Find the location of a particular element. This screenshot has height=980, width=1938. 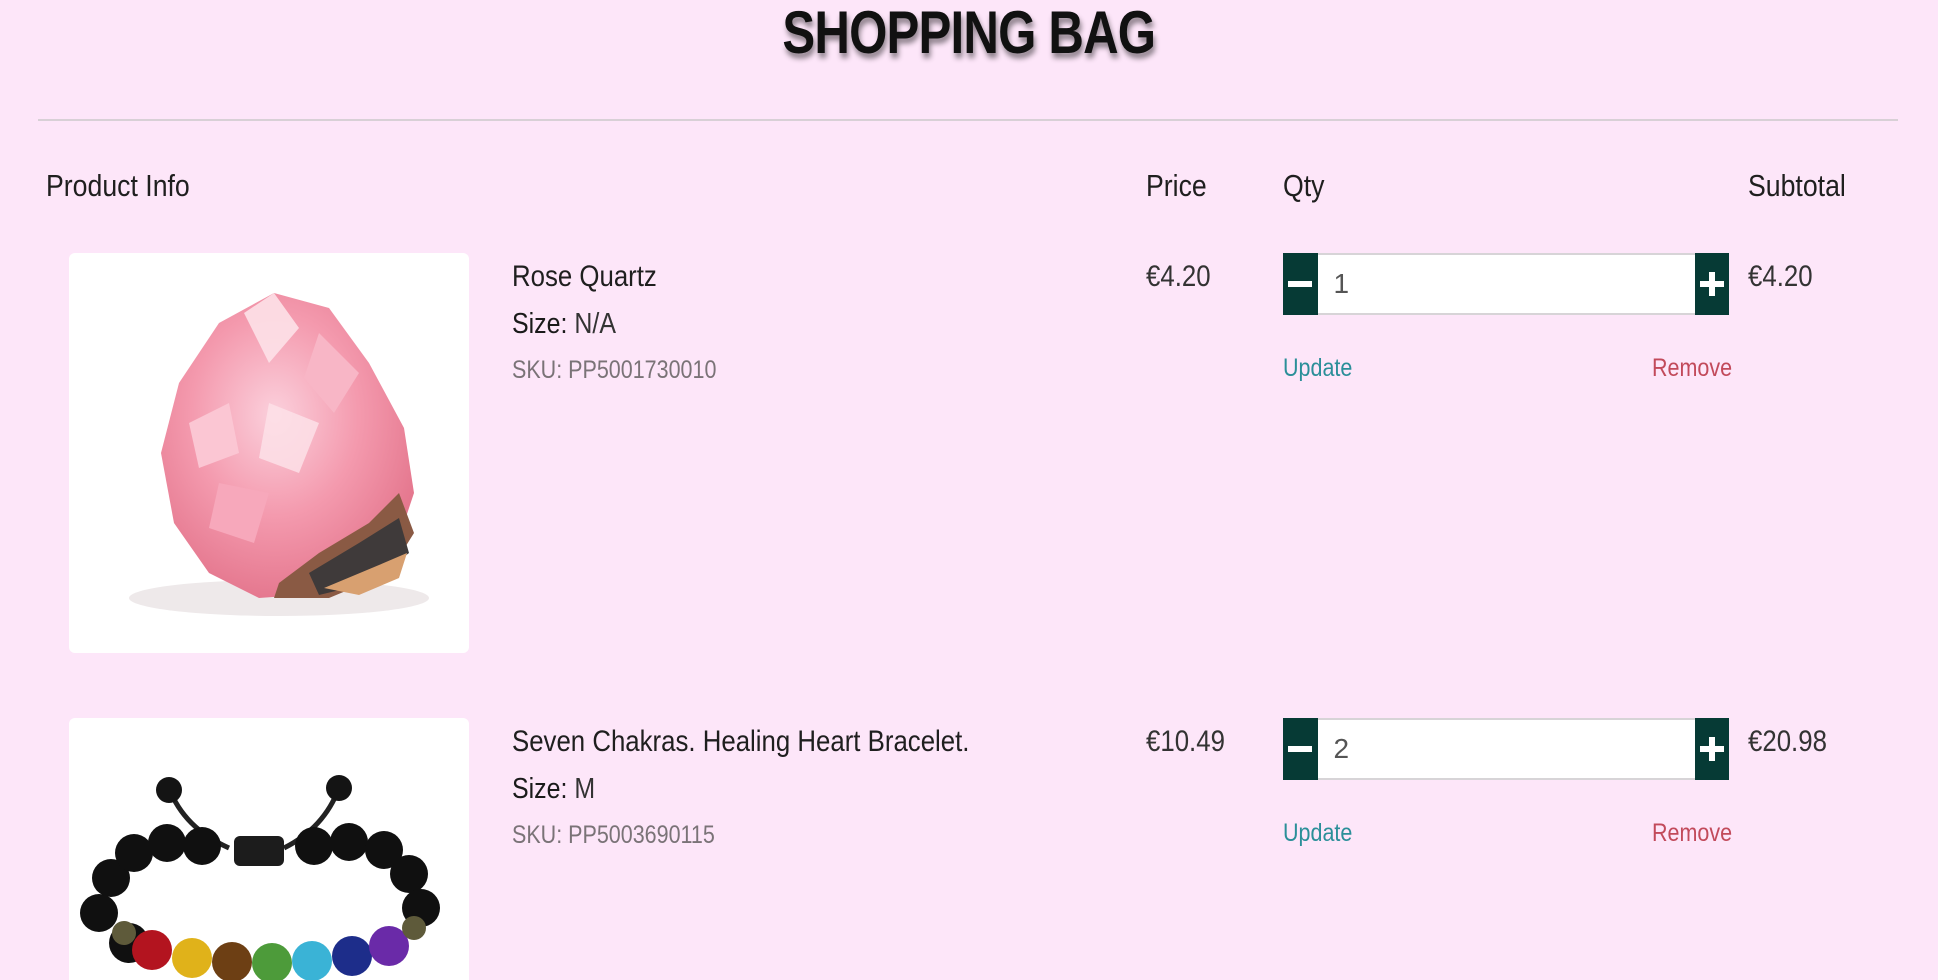

product-name: Rose Quartz is located at coordinates (584, 276).